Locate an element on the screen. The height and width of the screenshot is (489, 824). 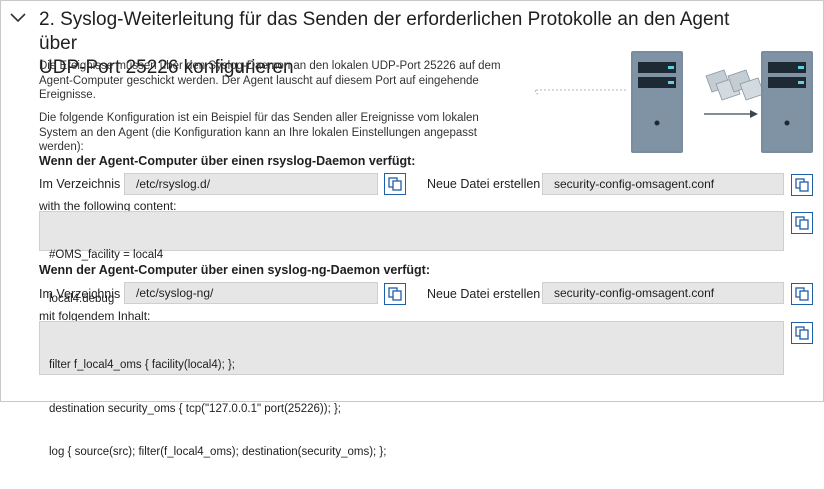
syslogng-dir-value: /etc/syslog-ng/ is located at coordinates (175, 293).